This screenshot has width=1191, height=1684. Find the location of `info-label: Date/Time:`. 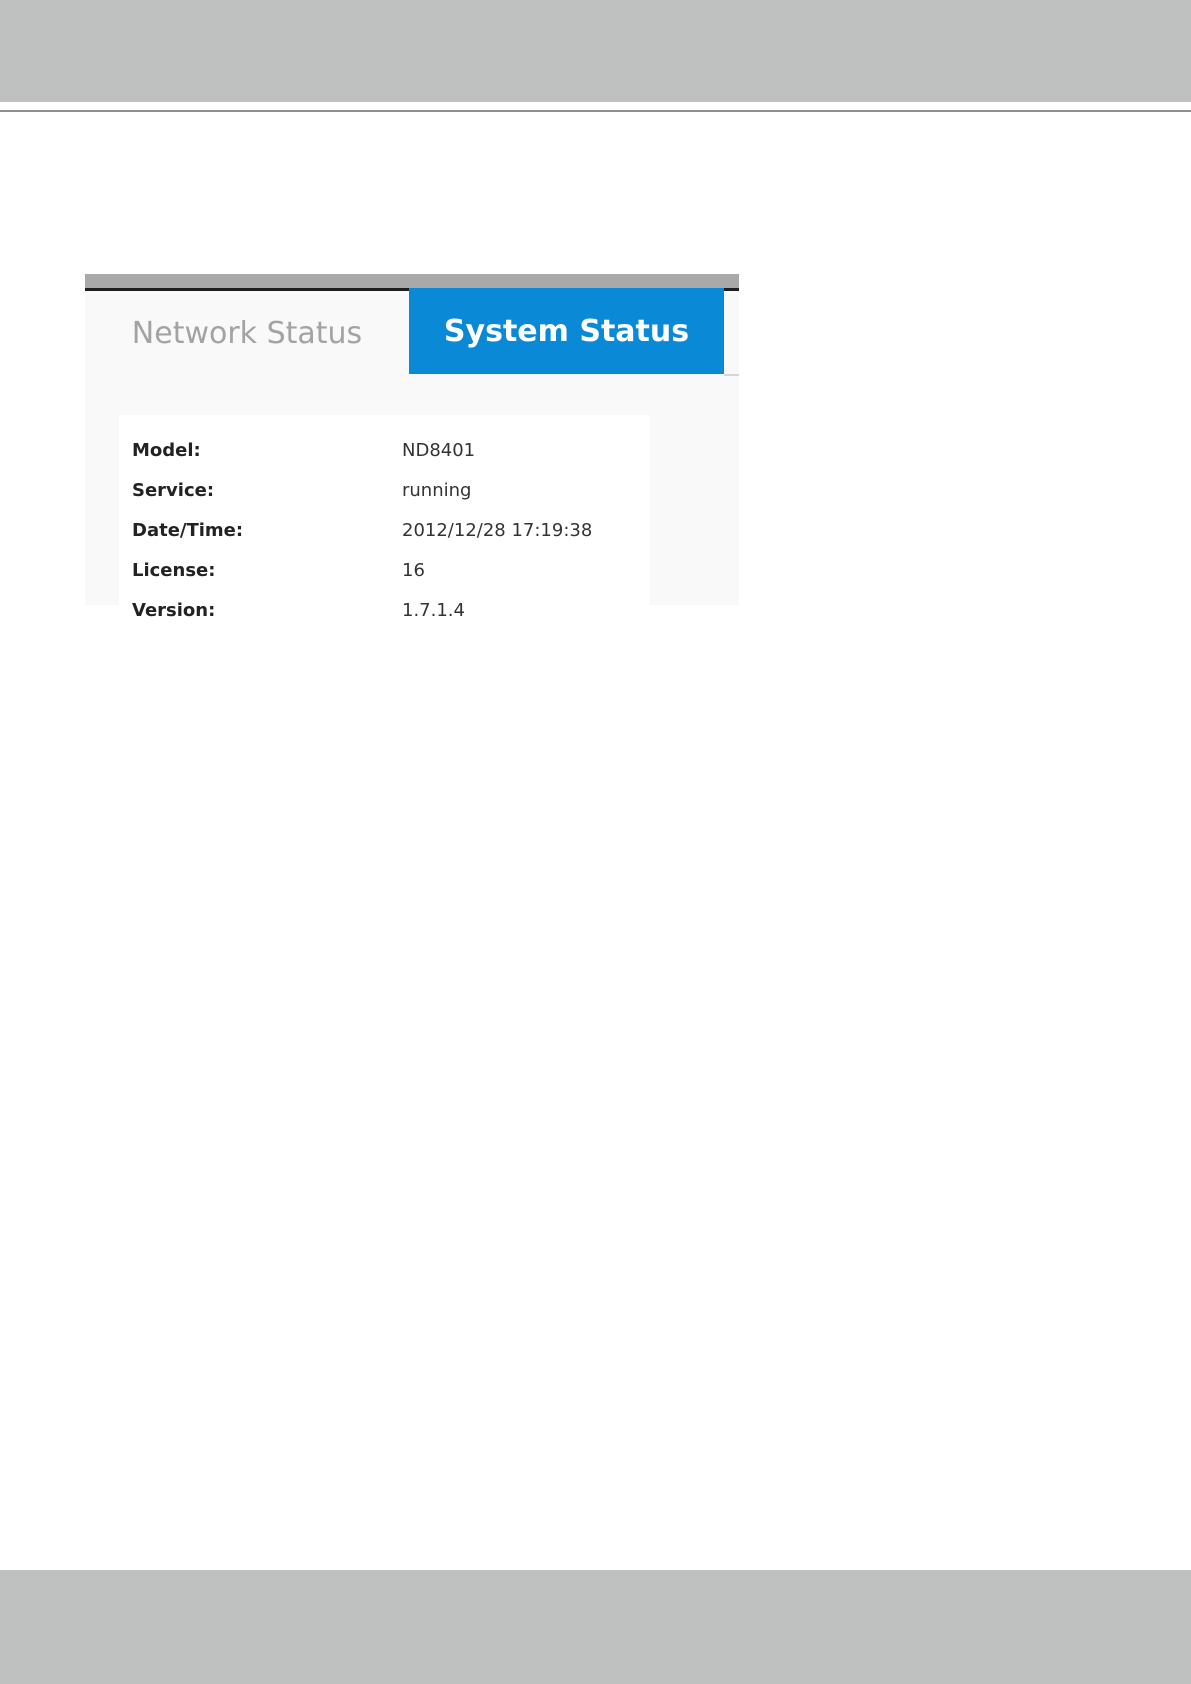

info-label: Date/Time: is located at coordinates (188, 530).